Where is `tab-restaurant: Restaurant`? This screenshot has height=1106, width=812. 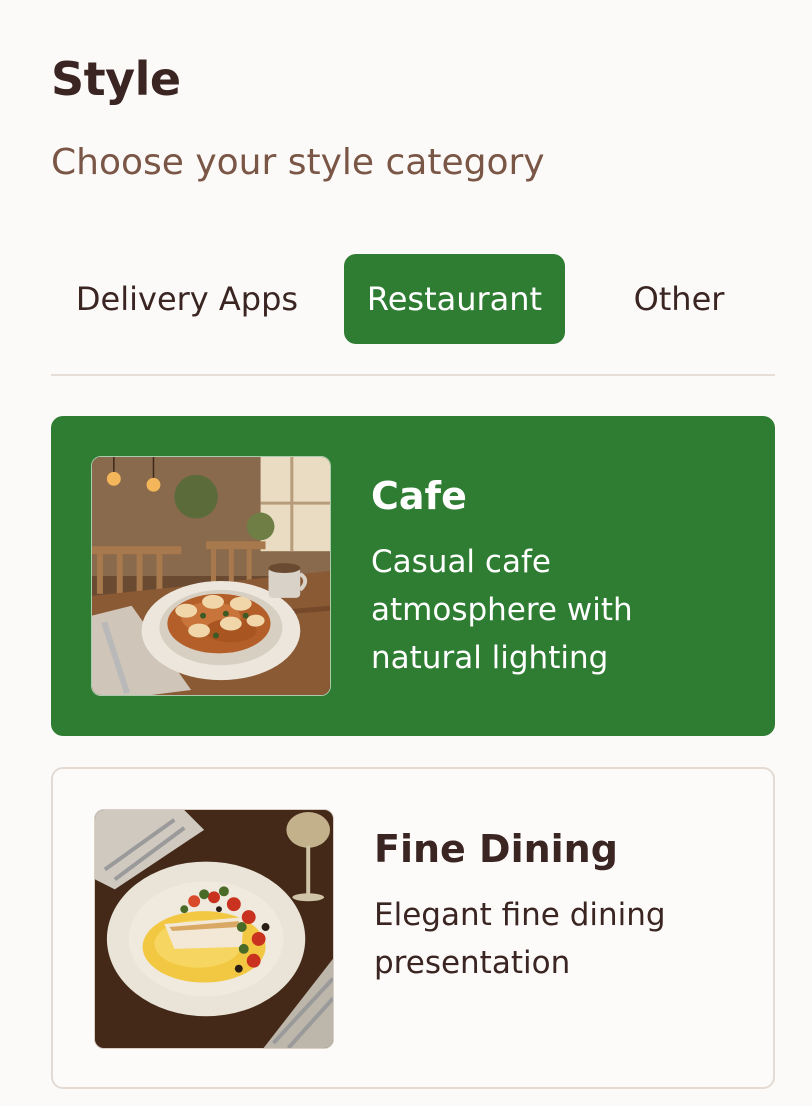
tab-restaurant: Restaurant is located at coordinates (454, 299).